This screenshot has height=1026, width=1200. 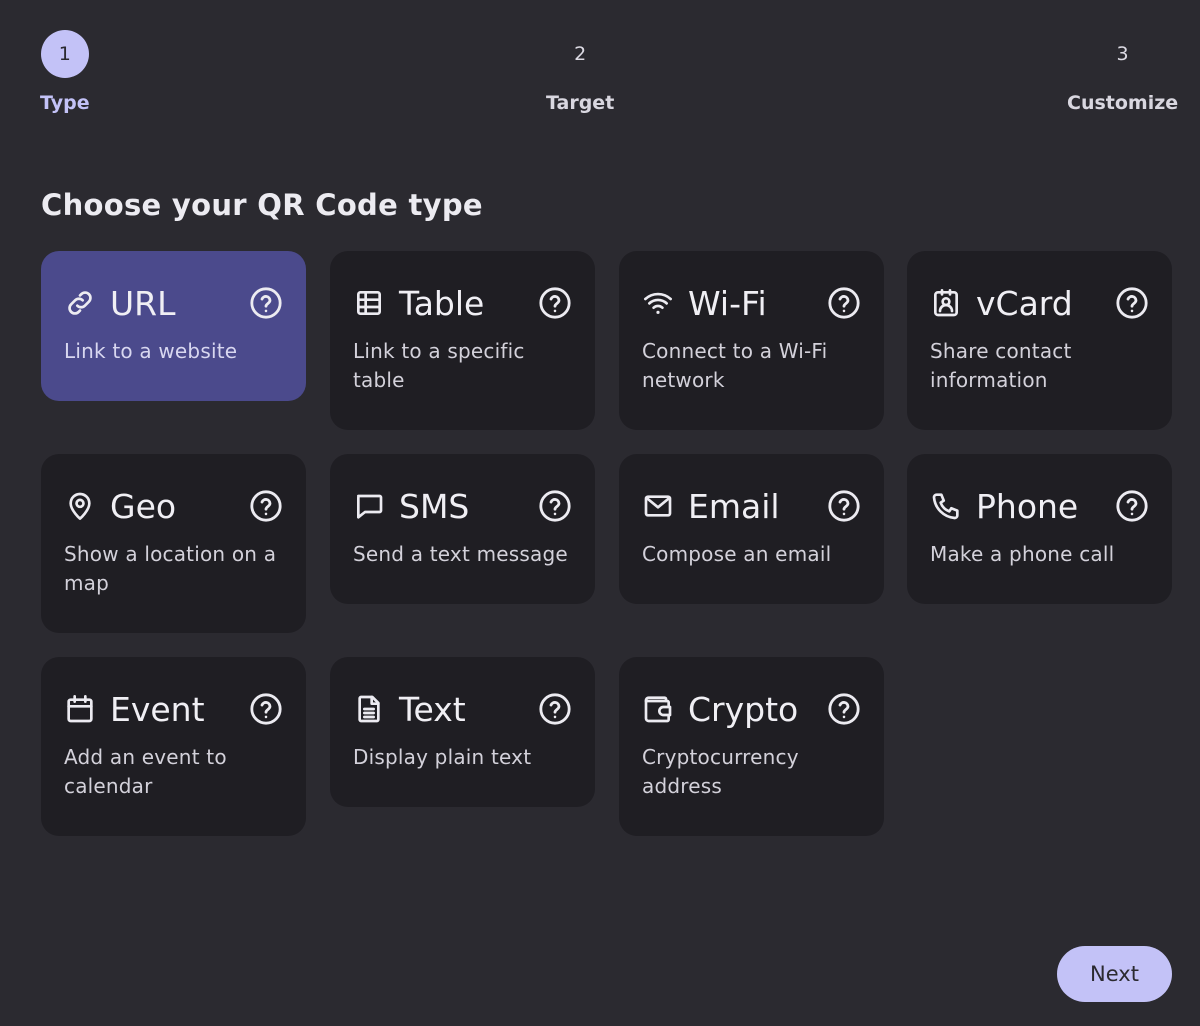 I want to click on card-vcard: vCard Share contact information, so click(x=1039, y=340).